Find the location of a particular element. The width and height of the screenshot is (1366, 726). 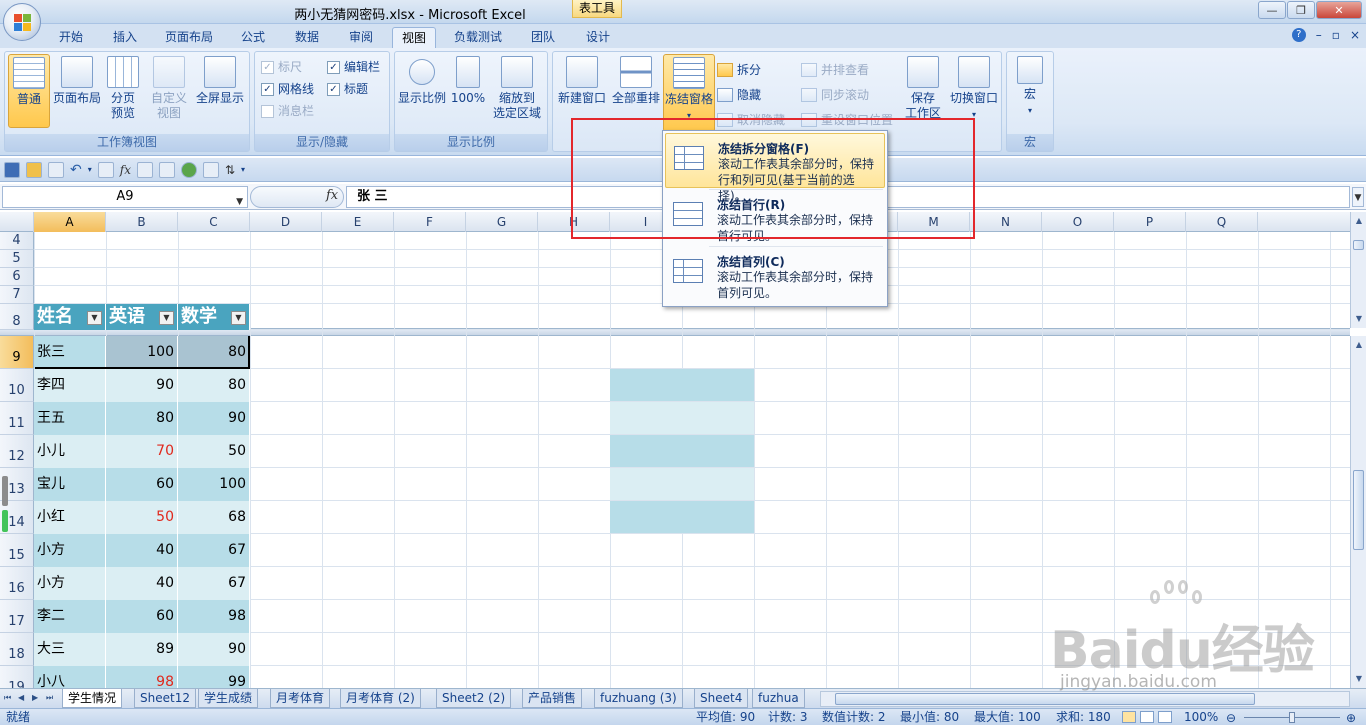

ruler-checkbox-row: ✓ 标尺 is located at coordinates (281, 67).